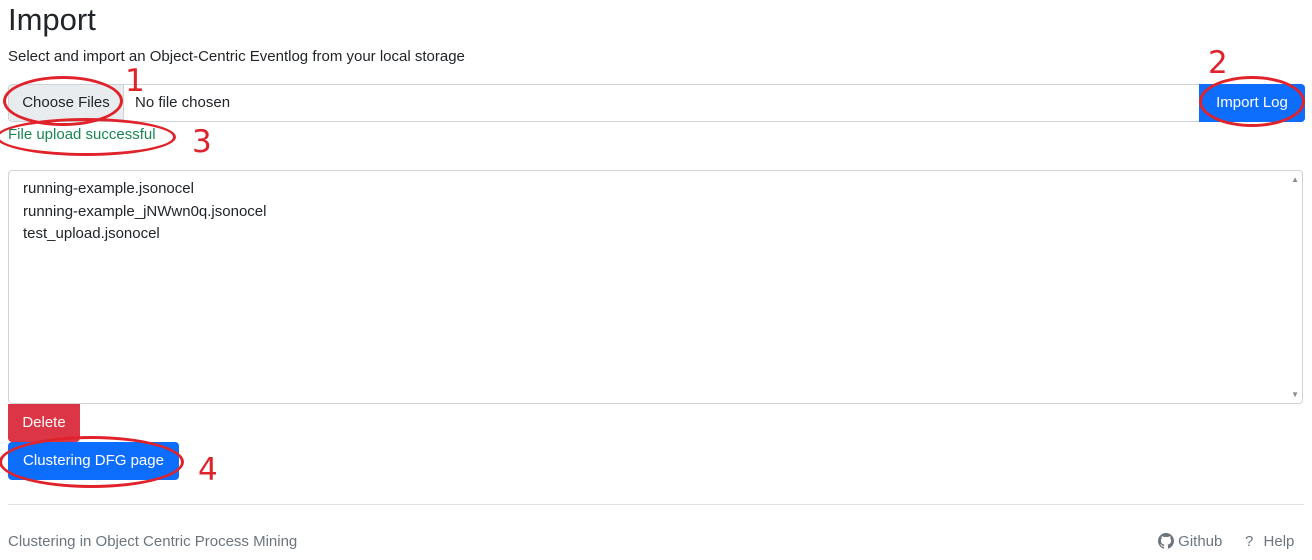  Describe the element at coordinates (88, 137) in the screenshot. I see `annotation-circle-upload-success` at that location.